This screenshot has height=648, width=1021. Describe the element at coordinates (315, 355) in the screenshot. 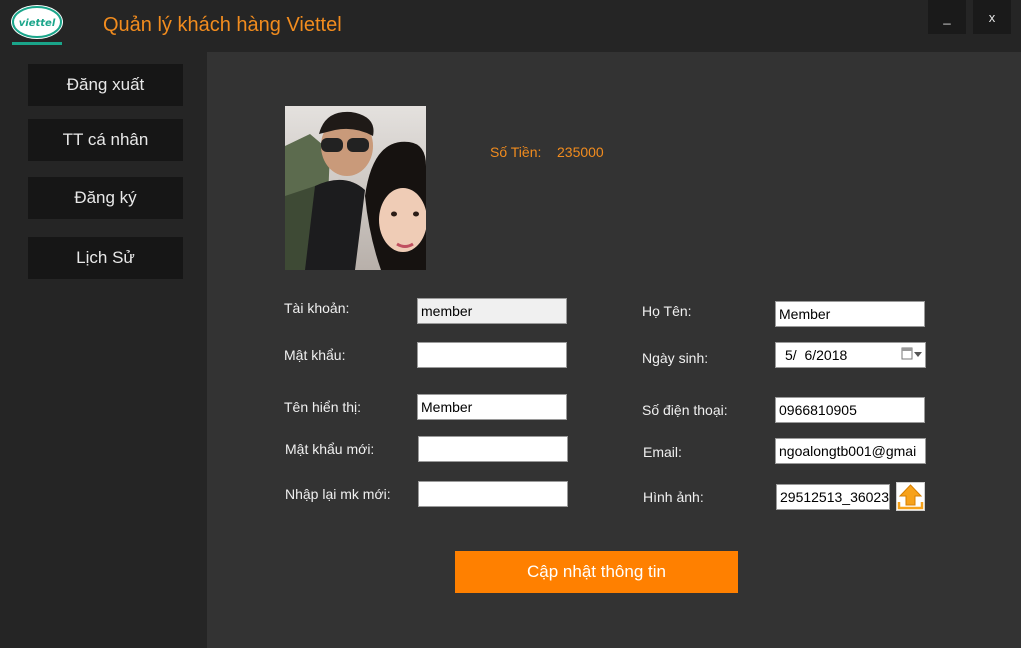

I see `password-label: Mật khẩu:` at that location.